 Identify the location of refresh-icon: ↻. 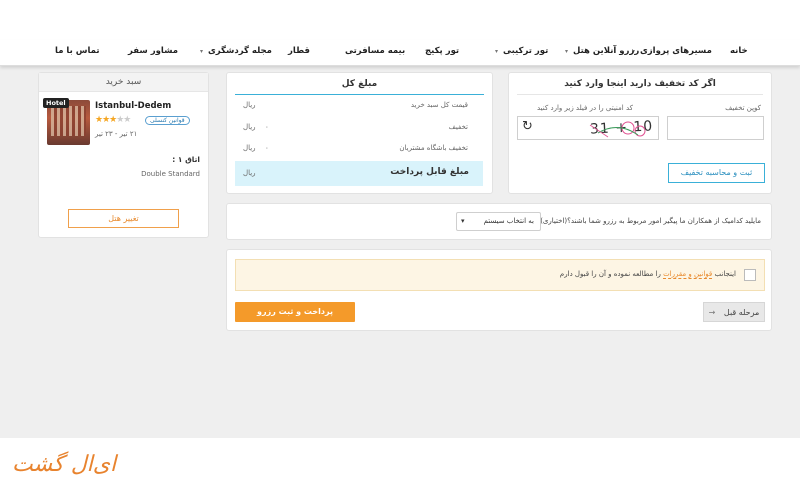
(527, 126).